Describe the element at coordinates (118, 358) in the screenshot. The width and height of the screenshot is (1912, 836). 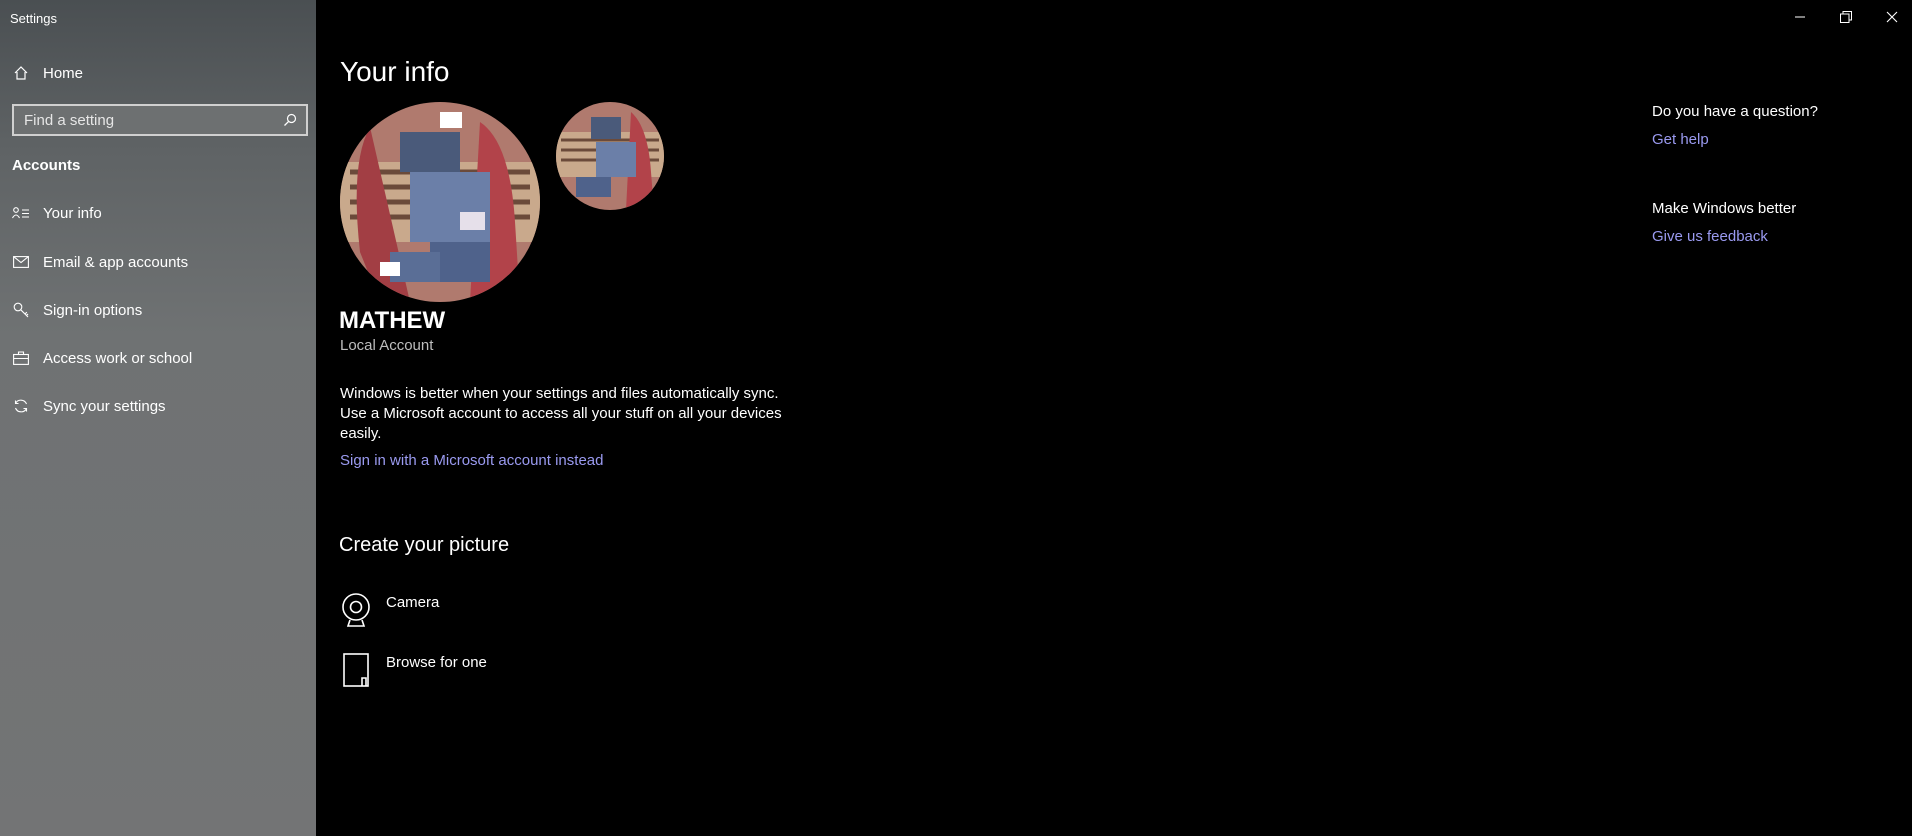
I see `sidebar-item-label: Access work or school` at that location.